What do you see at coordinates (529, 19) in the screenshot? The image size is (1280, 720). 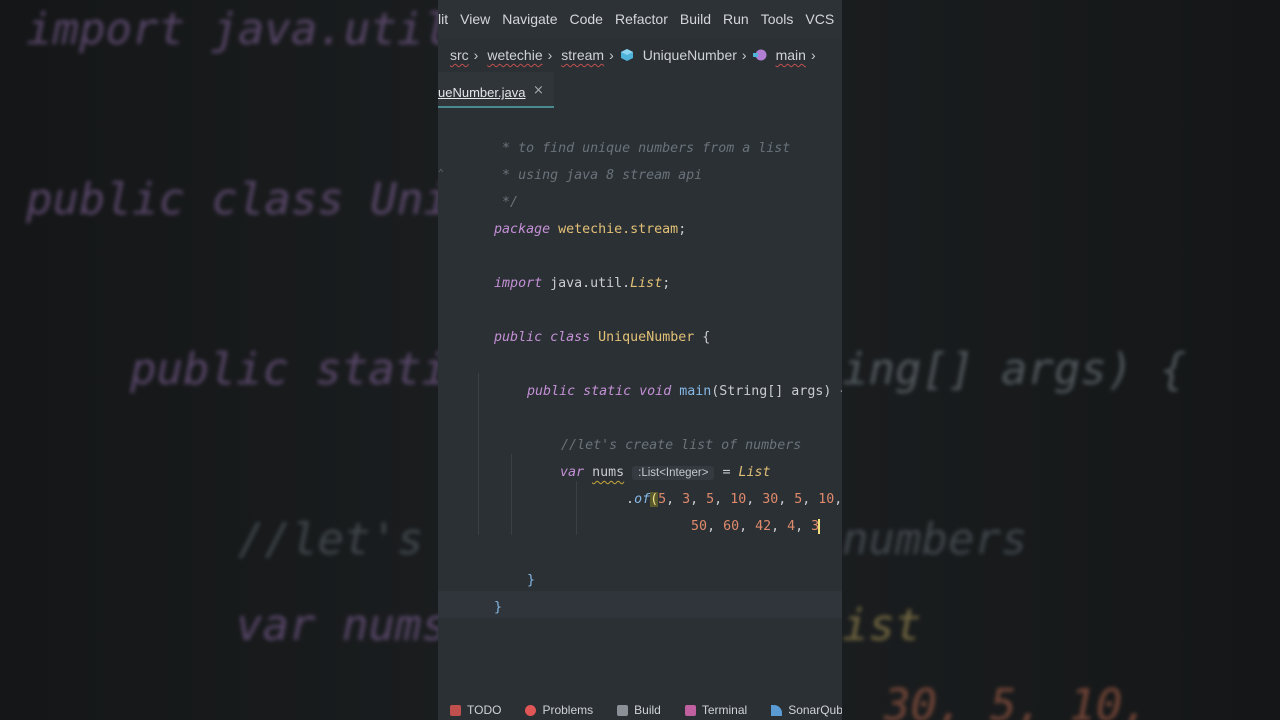 I see `menu-navigate: Navigate` at bounding box center [529, 19].